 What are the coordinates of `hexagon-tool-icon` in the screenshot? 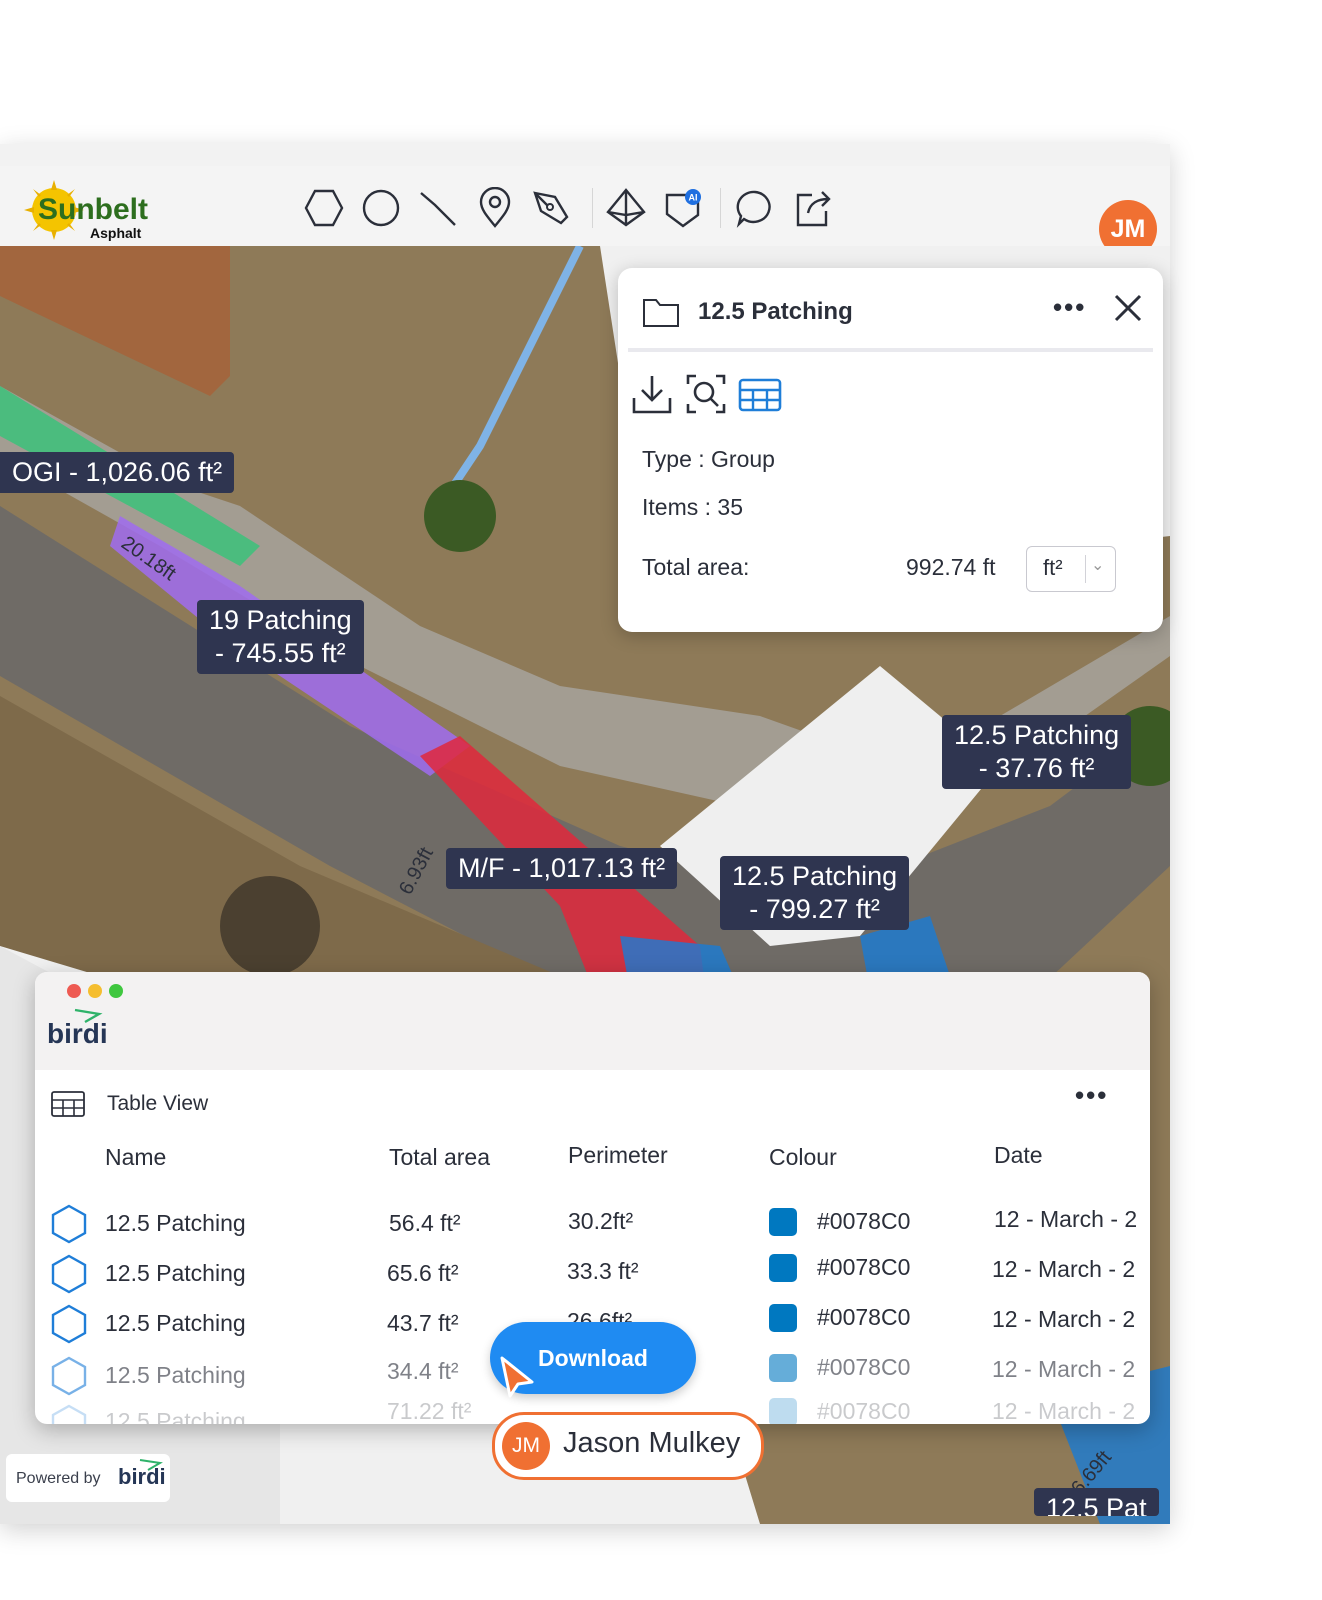 It's located at (324, 208).